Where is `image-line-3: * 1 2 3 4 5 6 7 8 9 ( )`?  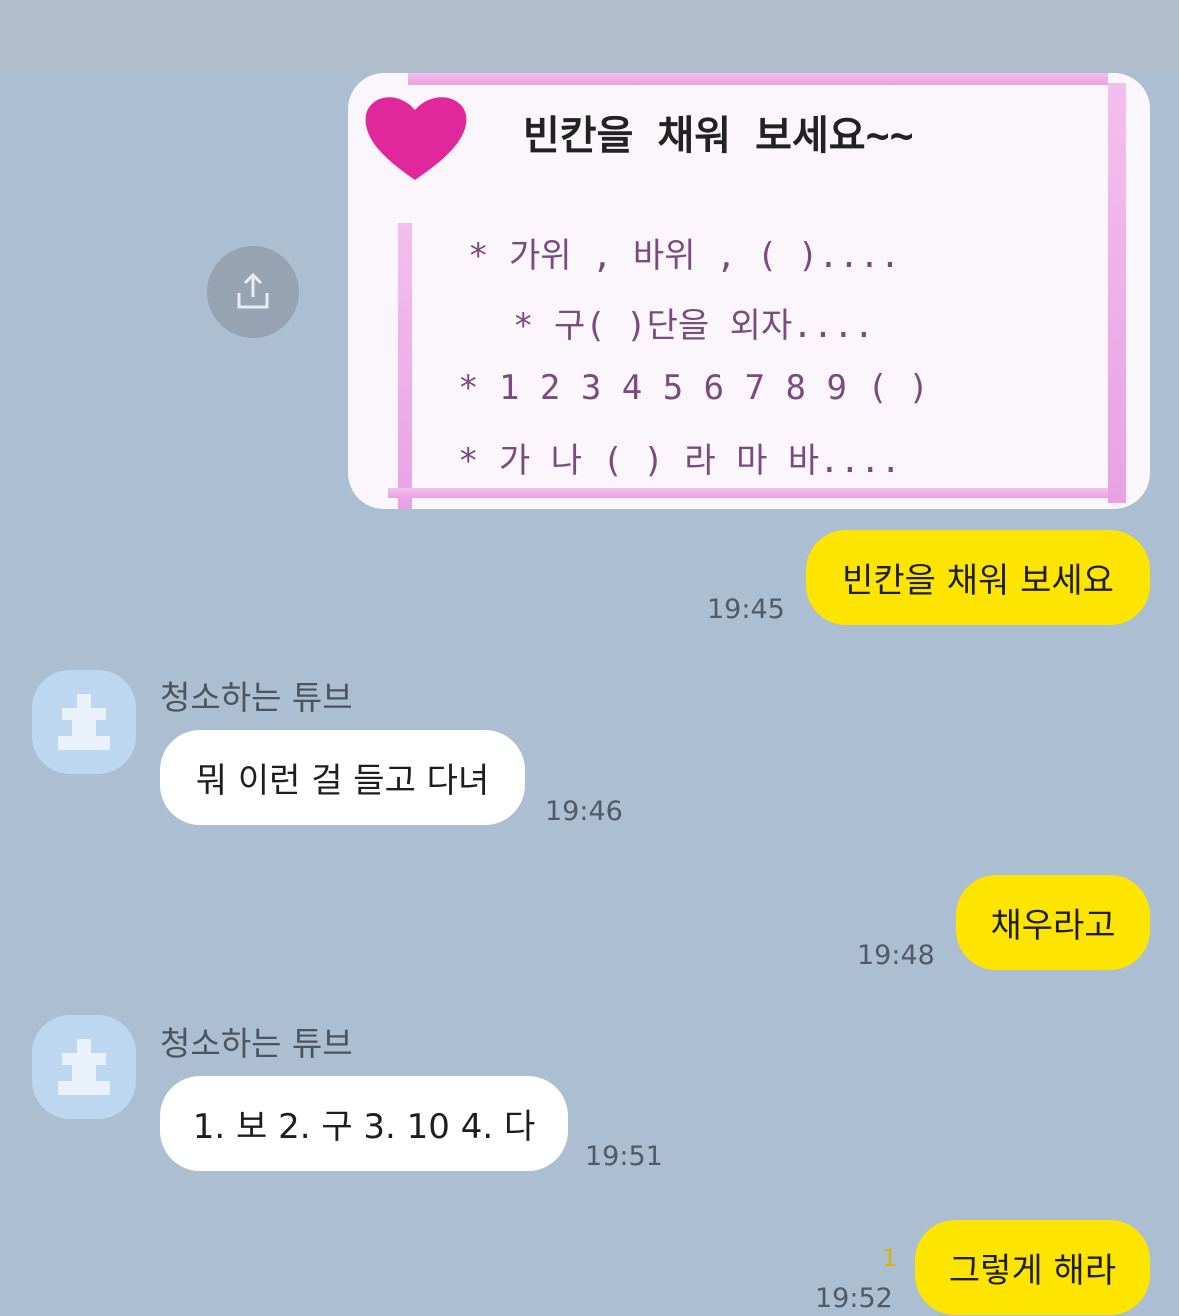 image-line-3: * 1 2 3 4 5 6 7 8 9 ( ) is located at coordinates (693, 388).